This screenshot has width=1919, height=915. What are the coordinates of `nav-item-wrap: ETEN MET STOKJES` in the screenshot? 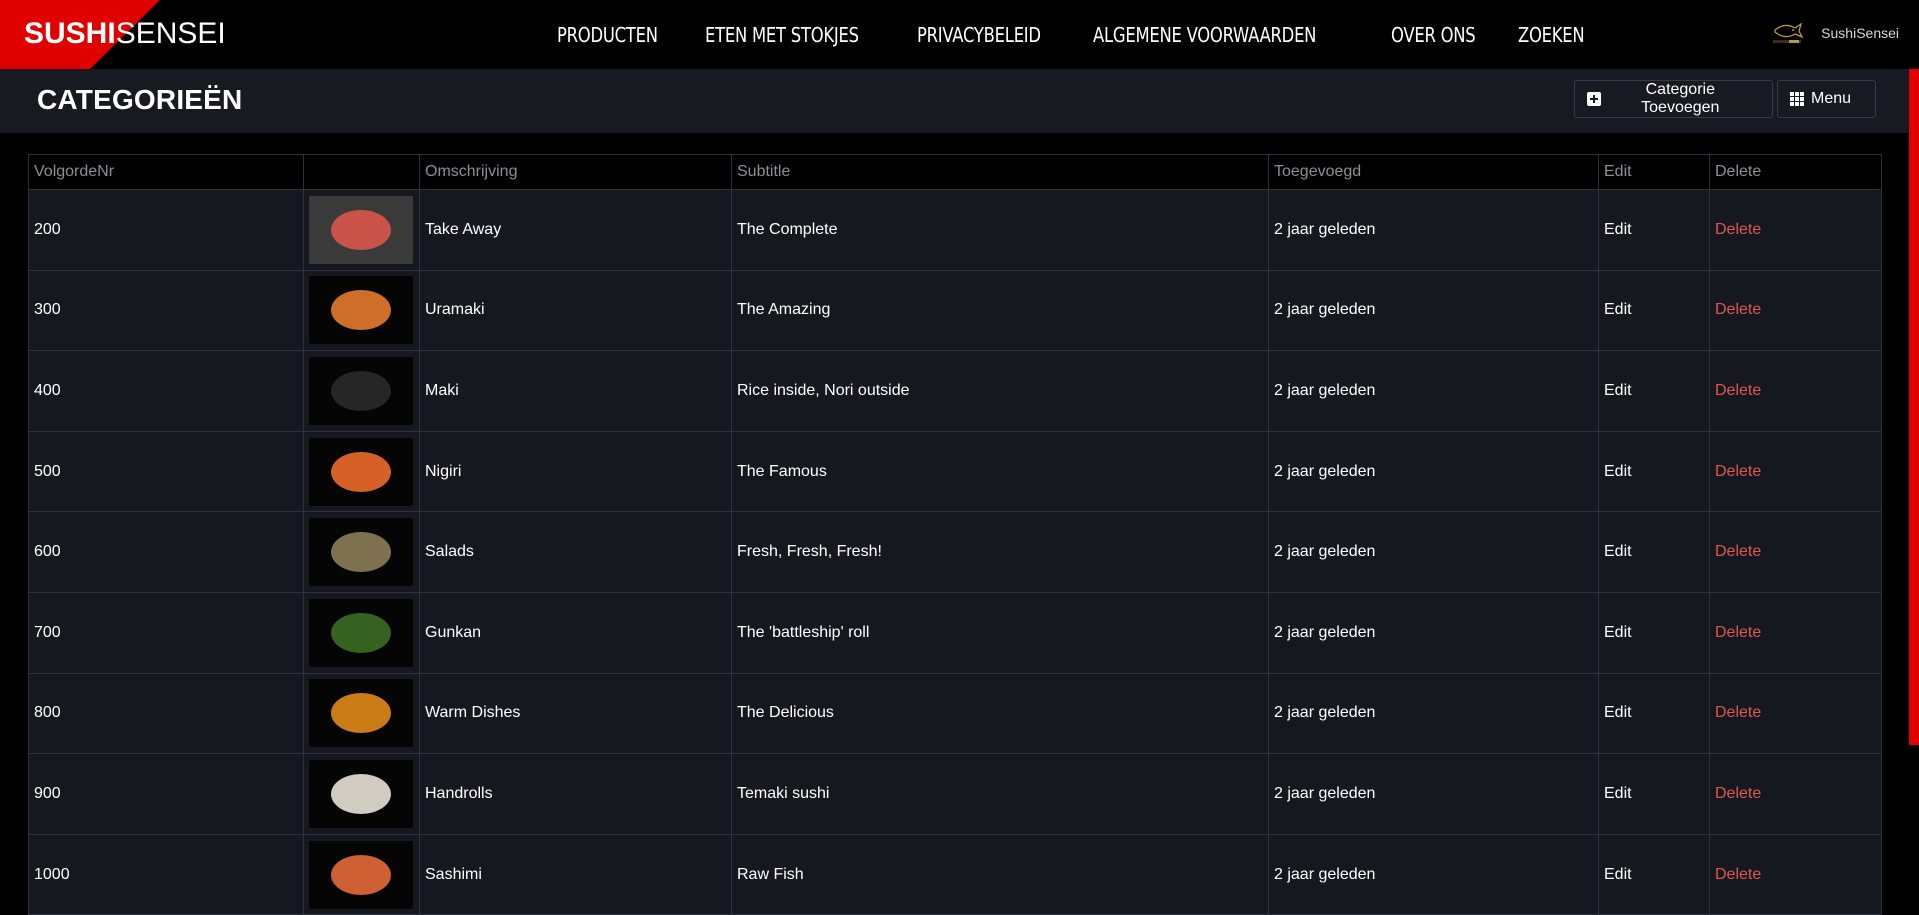 It's located at (811, 35).